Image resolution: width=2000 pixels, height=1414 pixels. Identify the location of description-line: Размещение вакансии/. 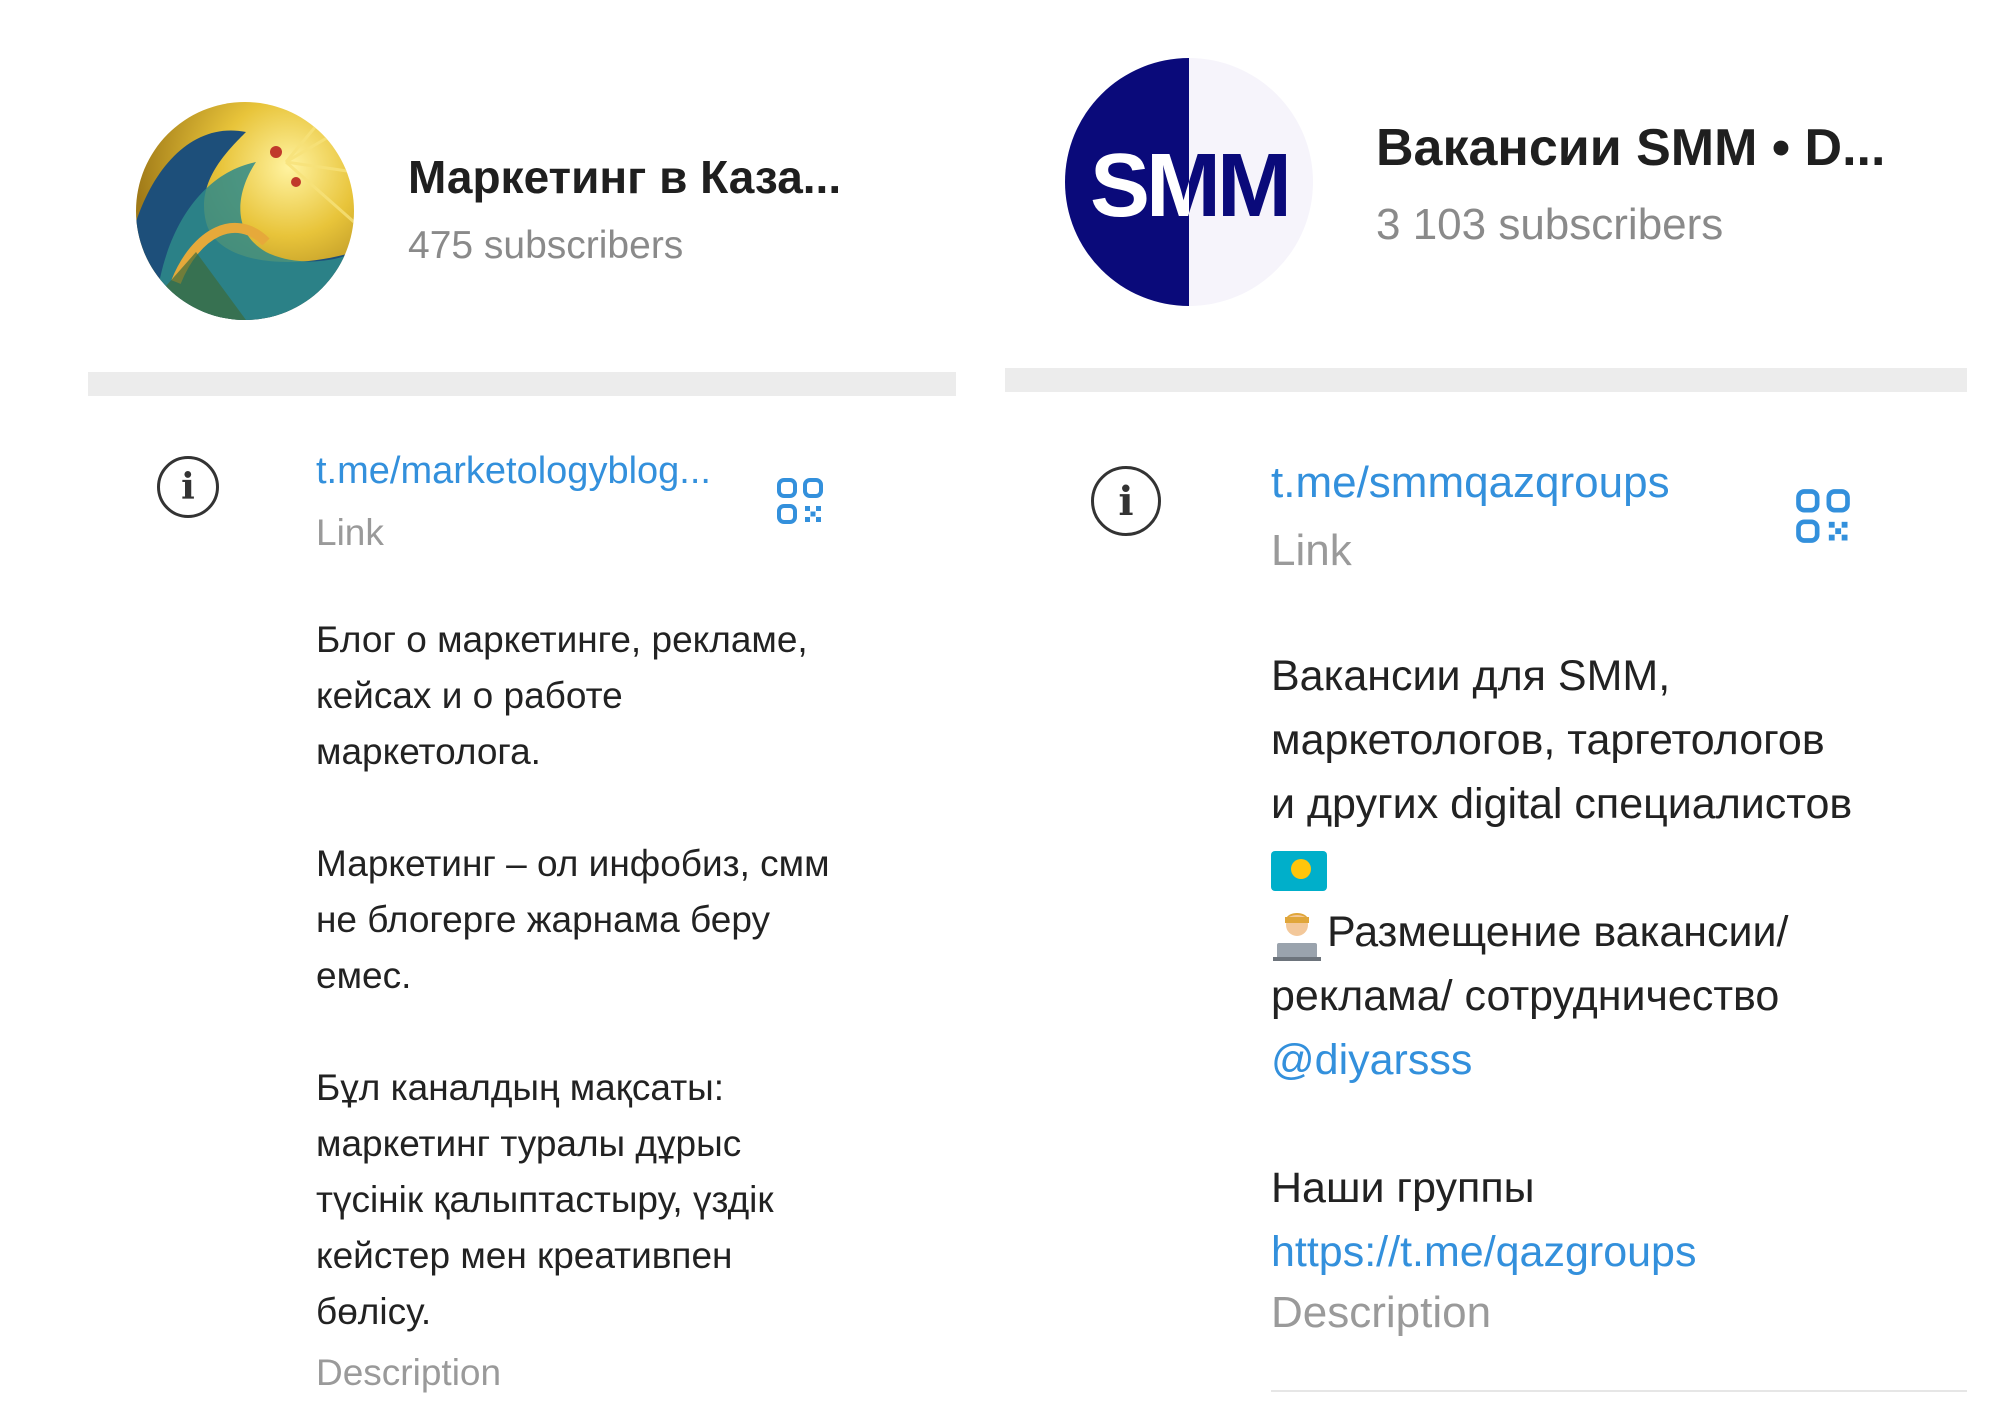
(1611, 932).